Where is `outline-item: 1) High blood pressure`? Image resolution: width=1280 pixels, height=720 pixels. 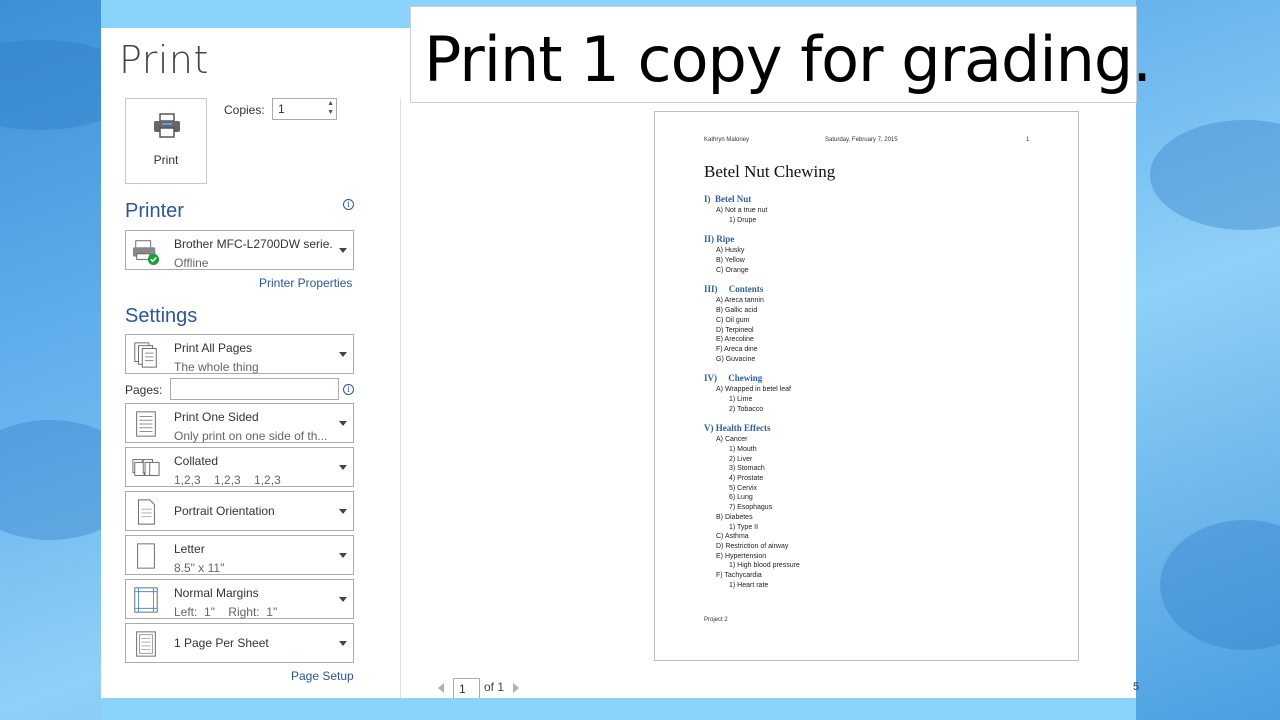
outline-item: 1) High blood pressure is located at coordinates (764, 566).